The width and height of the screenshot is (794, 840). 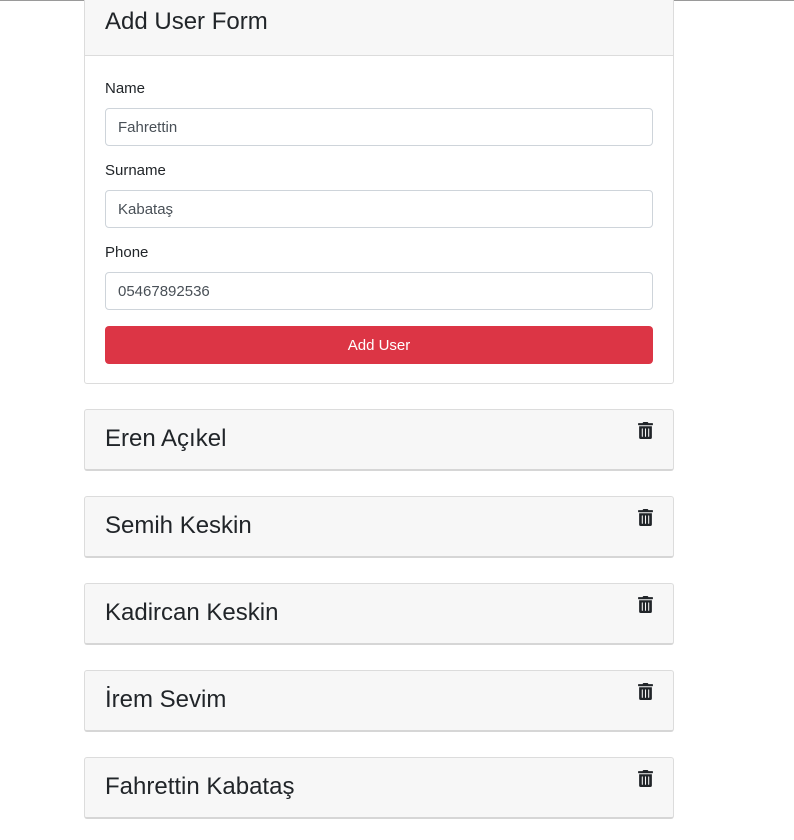 What do you see at coordinates (379, 28) in the screenshot?
I see `form-header: Add User Form` at bounding box center [379, 28].